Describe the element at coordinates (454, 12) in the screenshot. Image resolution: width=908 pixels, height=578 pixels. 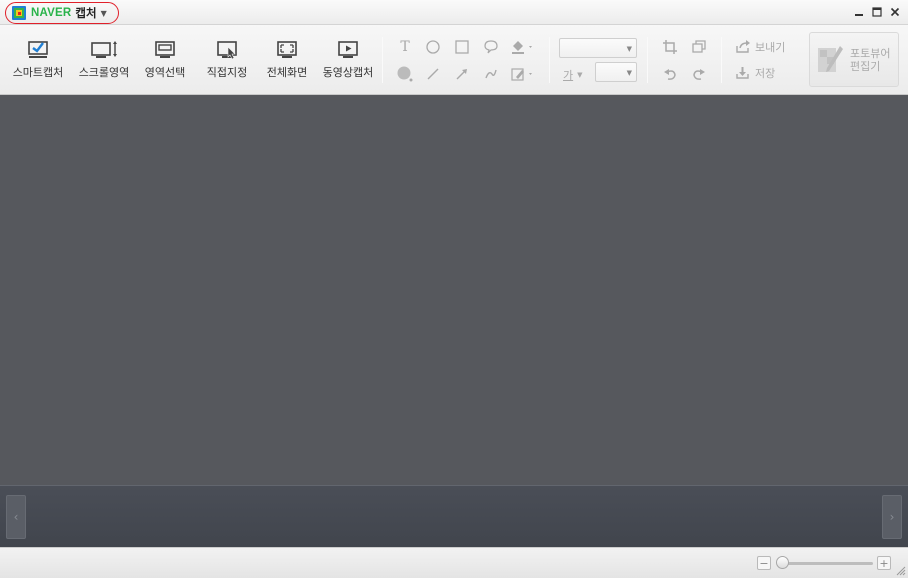
I see `title-bar: NAVER 캡처 ▼` at that location.